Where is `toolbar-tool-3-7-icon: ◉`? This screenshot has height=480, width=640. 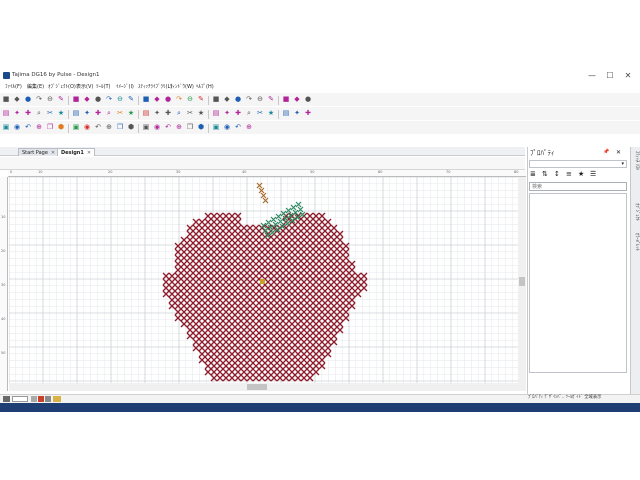
toolbar-tool-3-7-icon: ◉ is located at coordinates (87, 127).